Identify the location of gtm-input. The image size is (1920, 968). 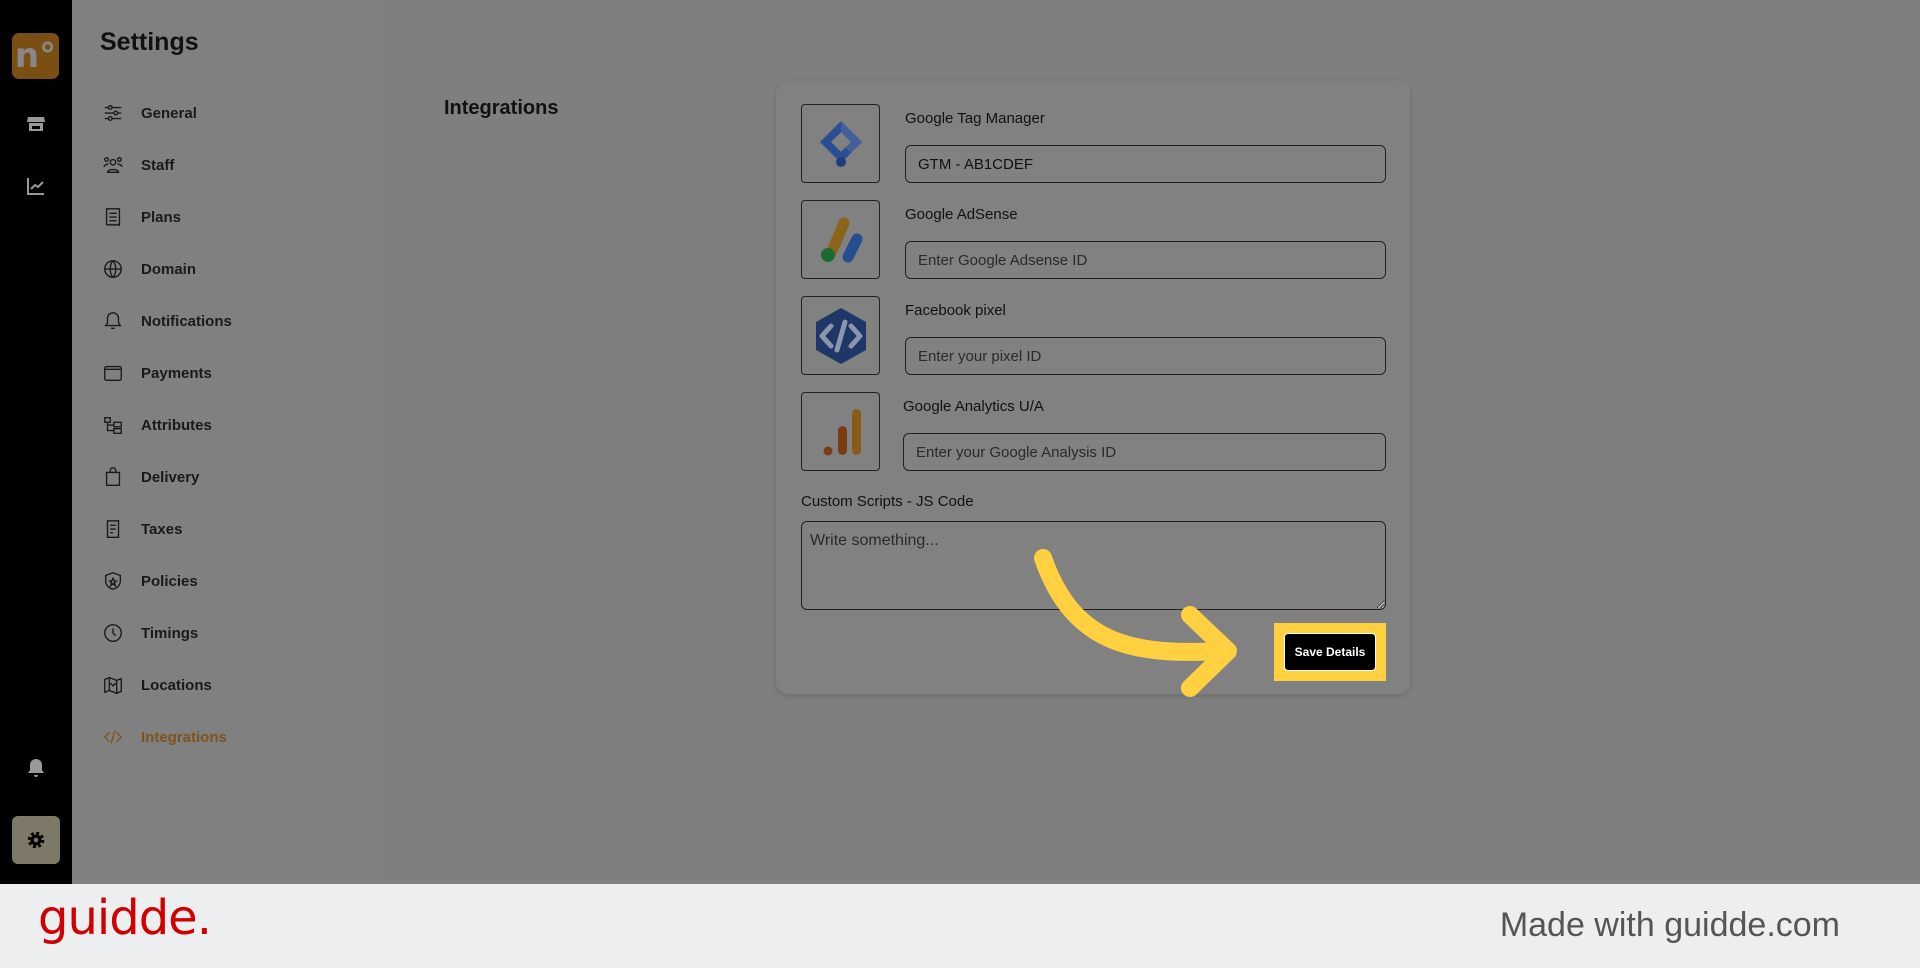
(1145, 164).